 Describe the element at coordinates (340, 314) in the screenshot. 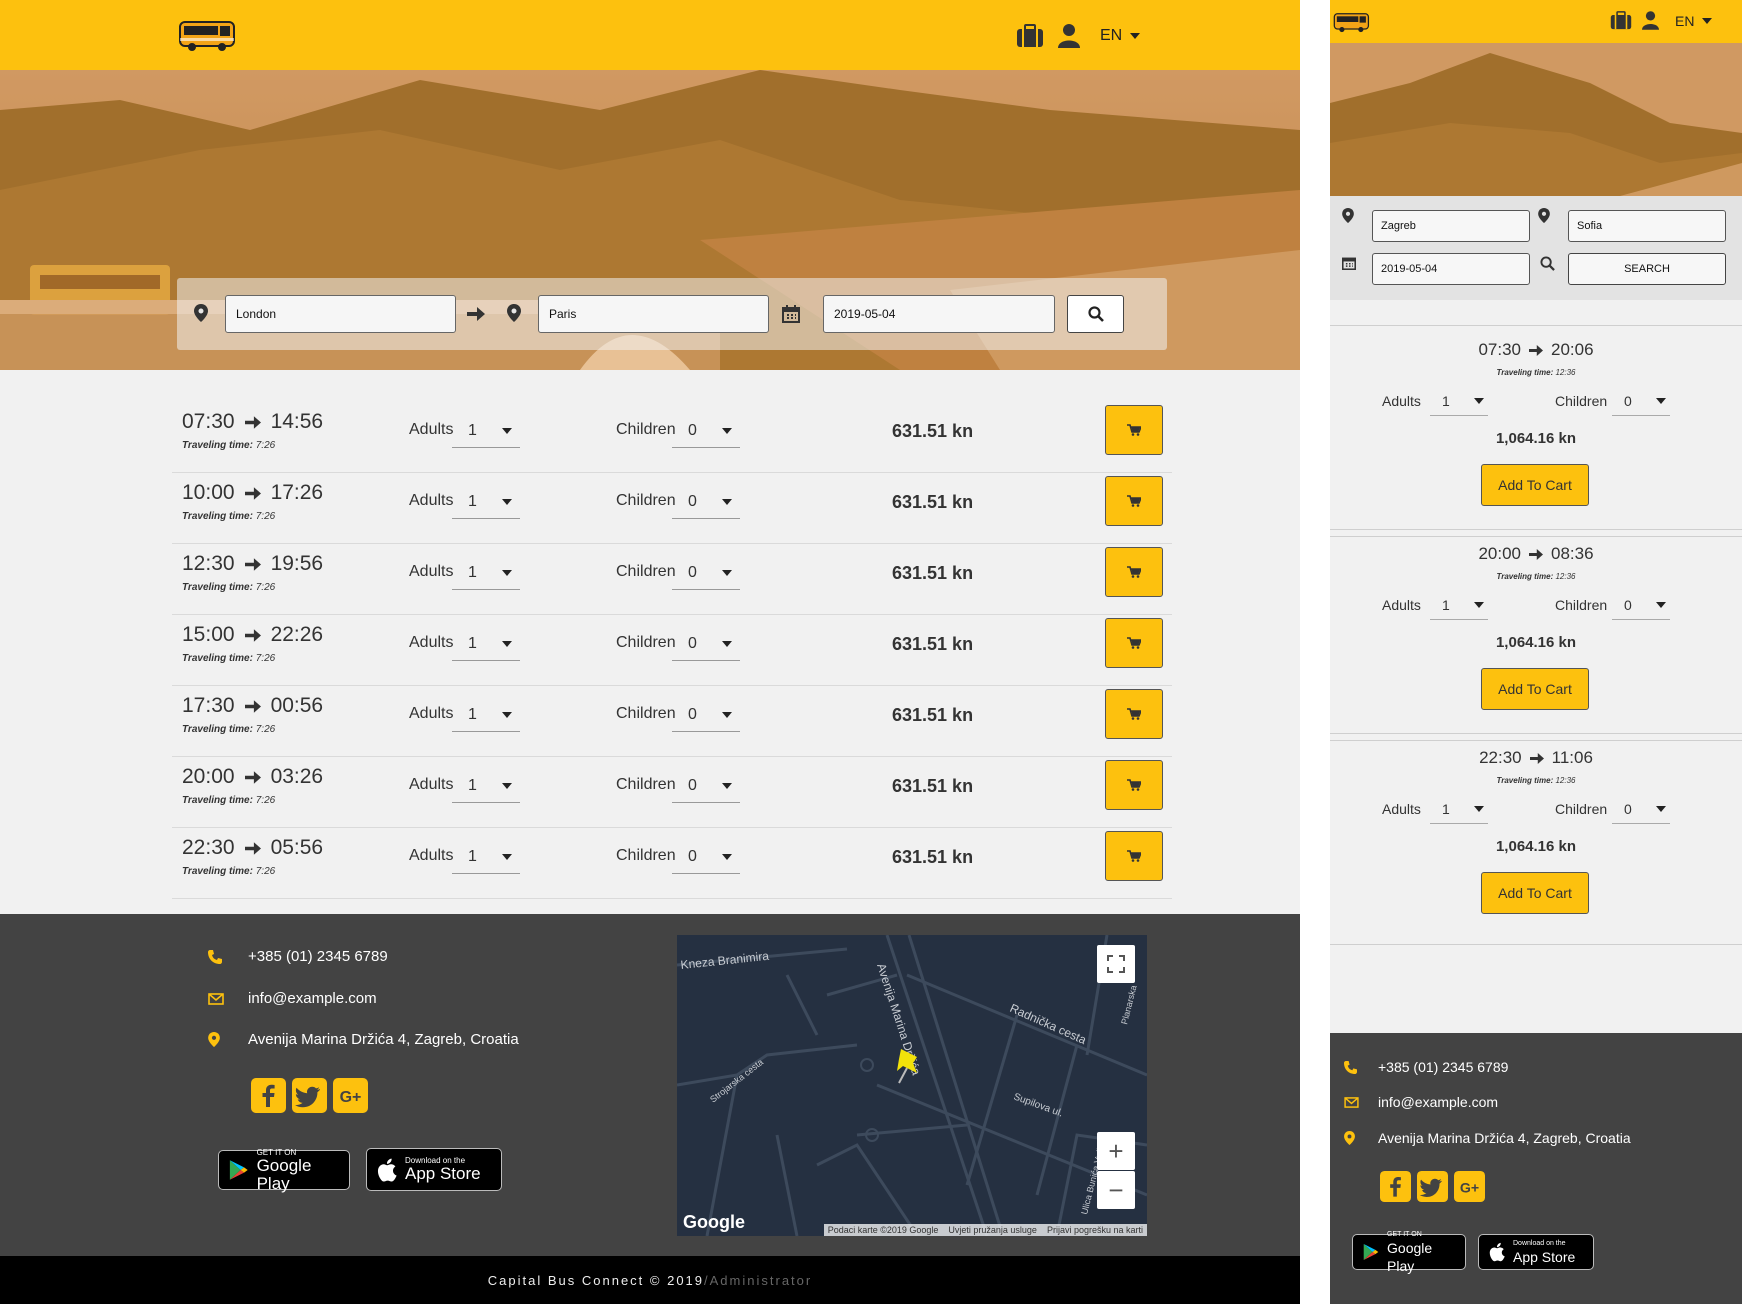

I see `from-input: London` at that location.